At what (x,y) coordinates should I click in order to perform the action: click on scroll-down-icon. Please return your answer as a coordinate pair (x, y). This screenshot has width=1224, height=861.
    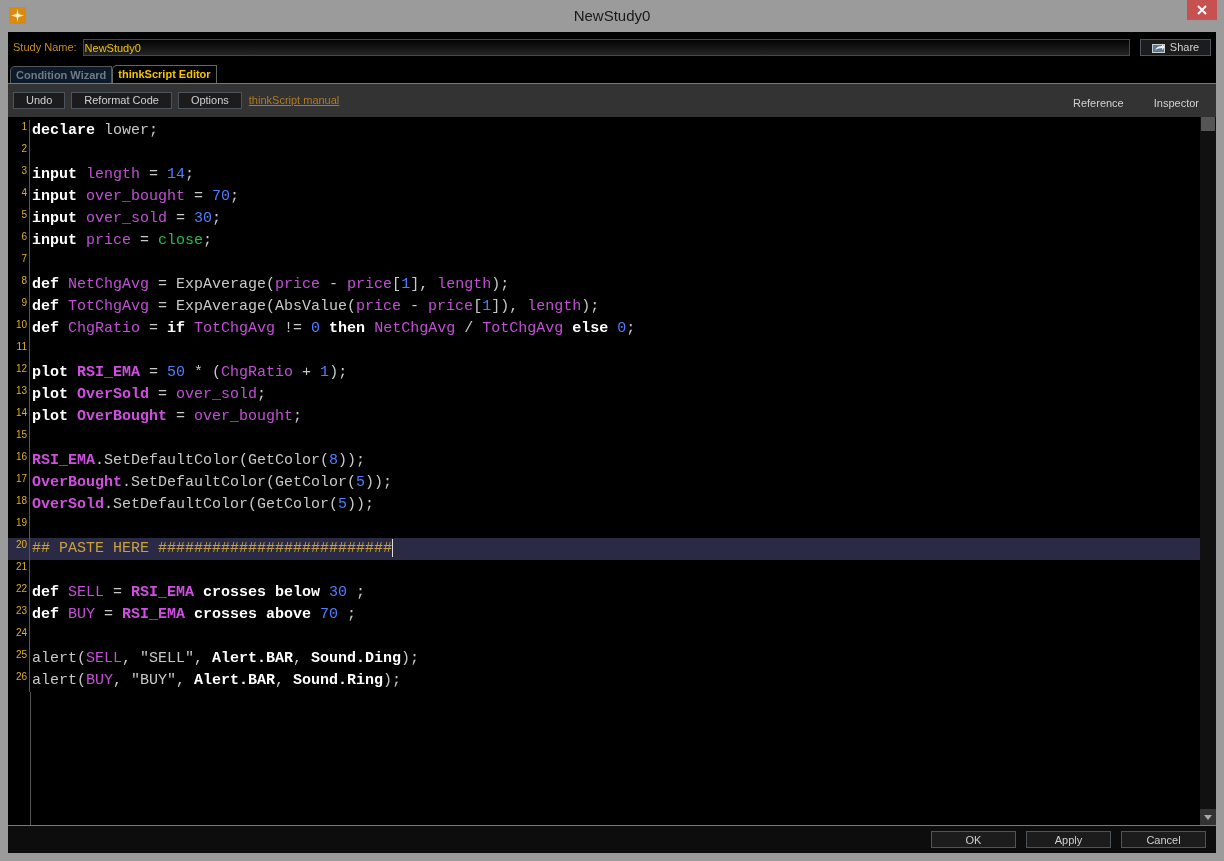
    Looking at the image, I should click on (1208, 817).